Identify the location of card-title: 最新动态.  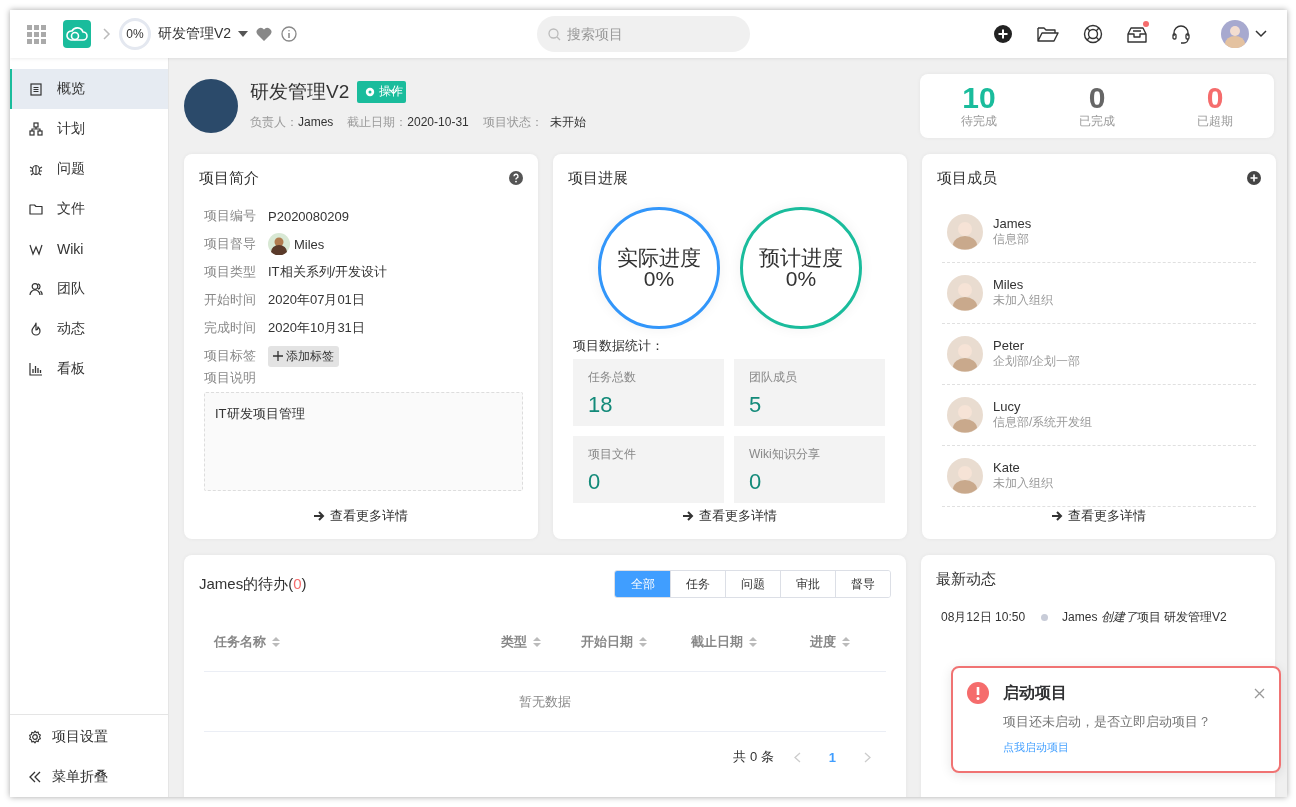
(966, 579).